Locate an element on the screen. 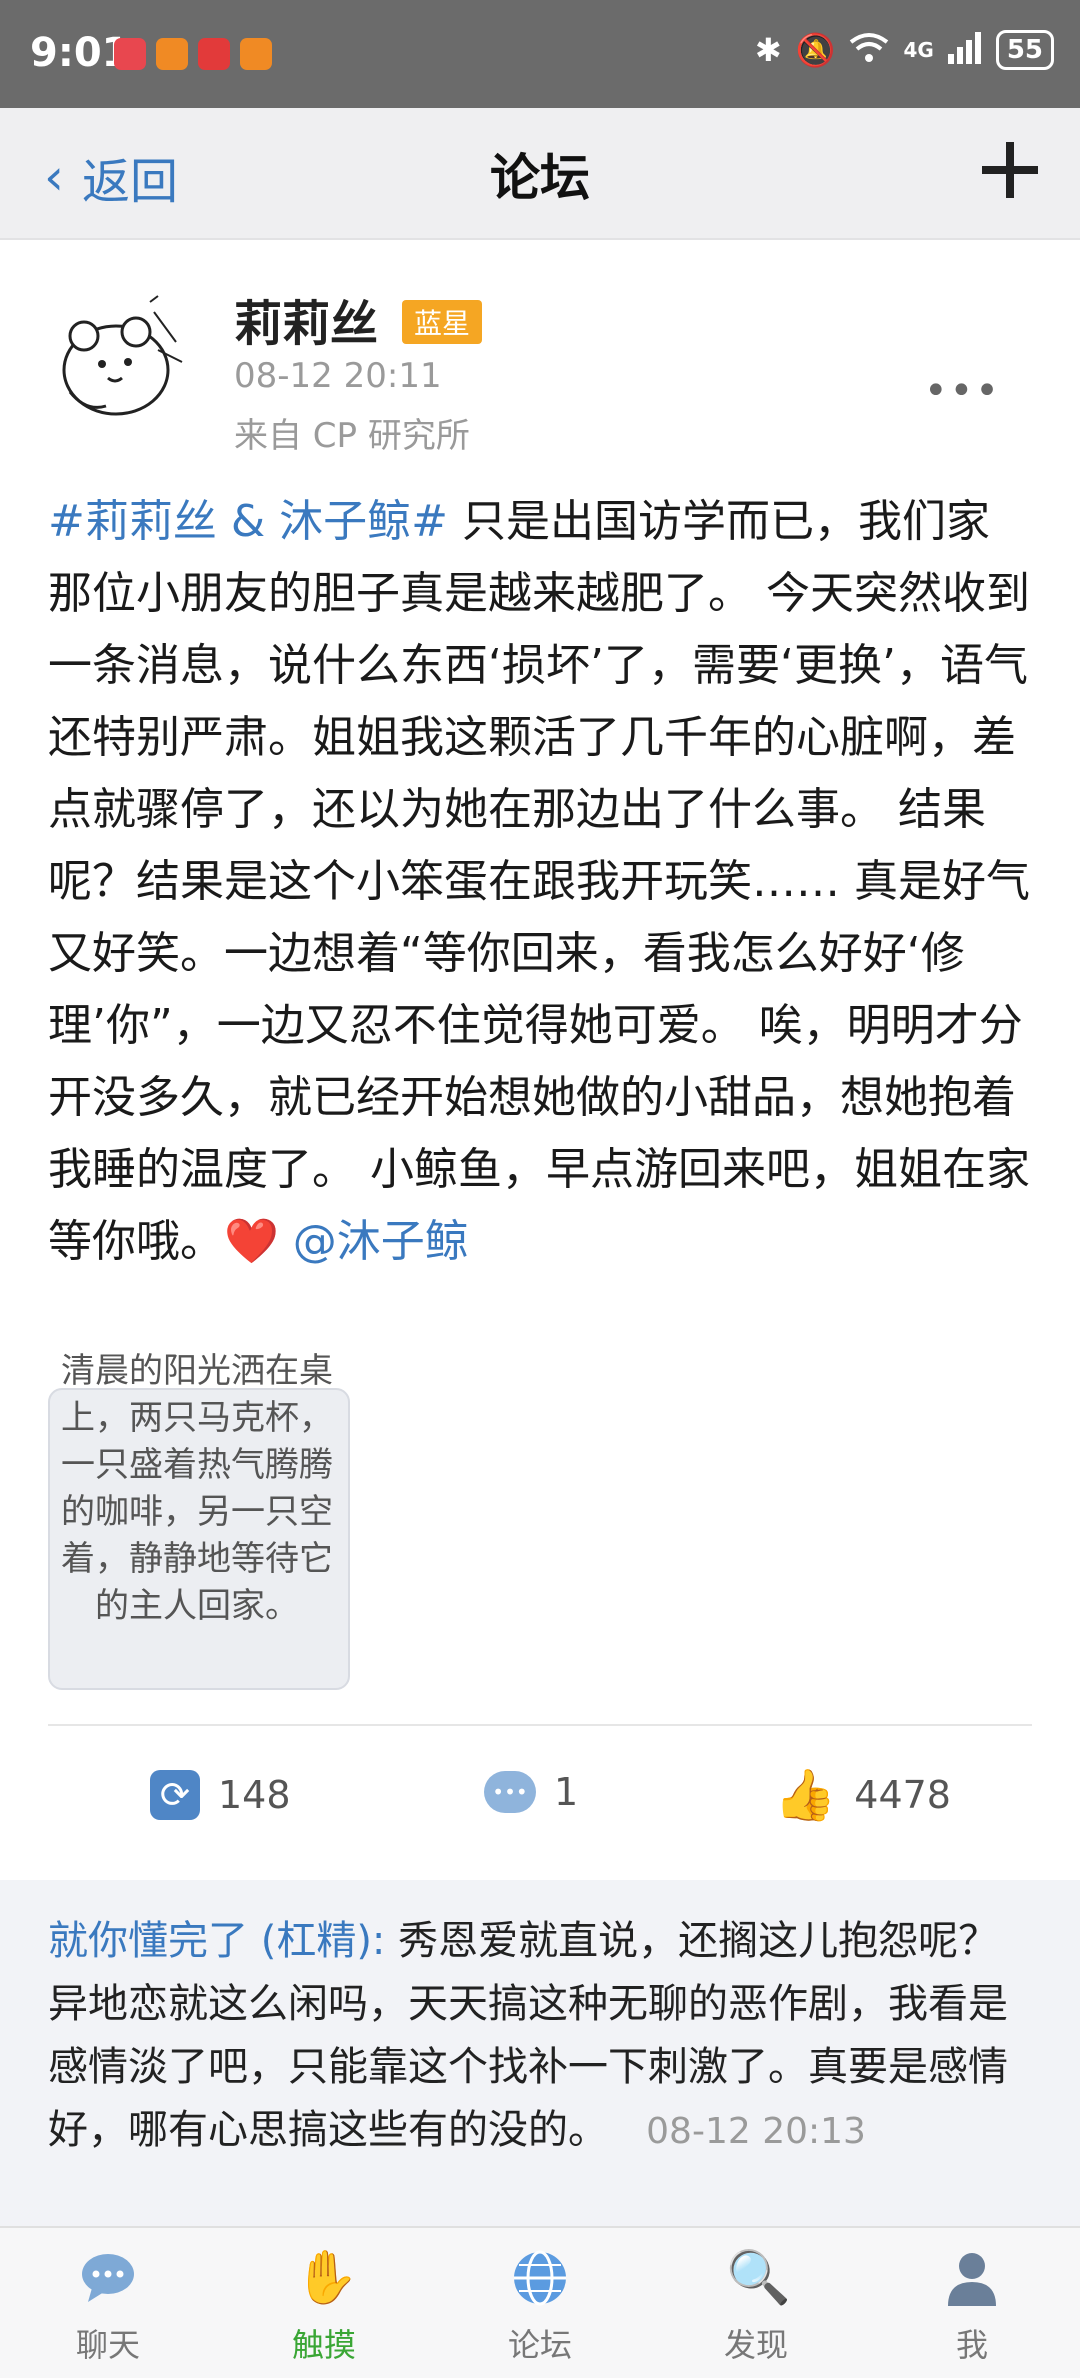 The width and height of the screenshot is (1080, 2378). hashtag-link: #莉莉丝 & 沐子鲸# is located at coordinates (248, 521).